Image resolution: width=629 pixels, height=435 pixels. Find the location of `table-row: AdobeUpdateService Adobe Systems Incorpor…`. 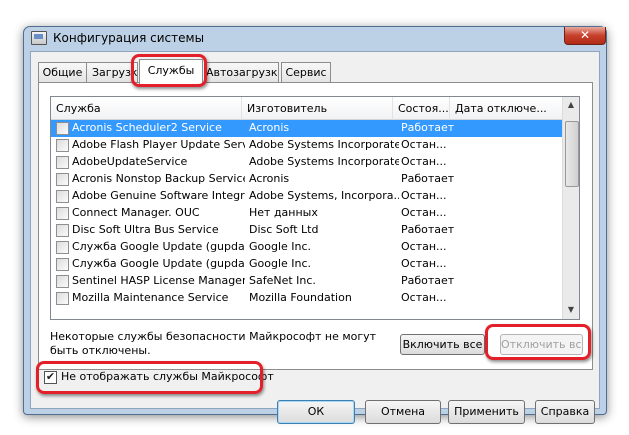

table-row: AdobeUpdateService Adobe Systems Incorpor… is located at coordinates (306, 162).